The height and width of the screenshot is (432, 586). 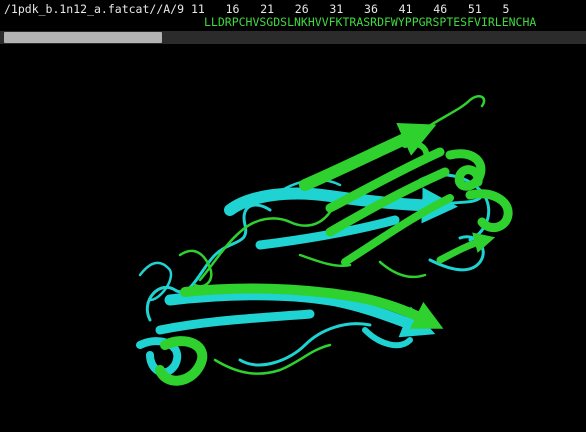 What do you see at coordinates (350, 9) in the screenshot?
I see `residue-ruler: 11 16 21 26 31 36 41 46 51 5` at bounding box center [350, 9].